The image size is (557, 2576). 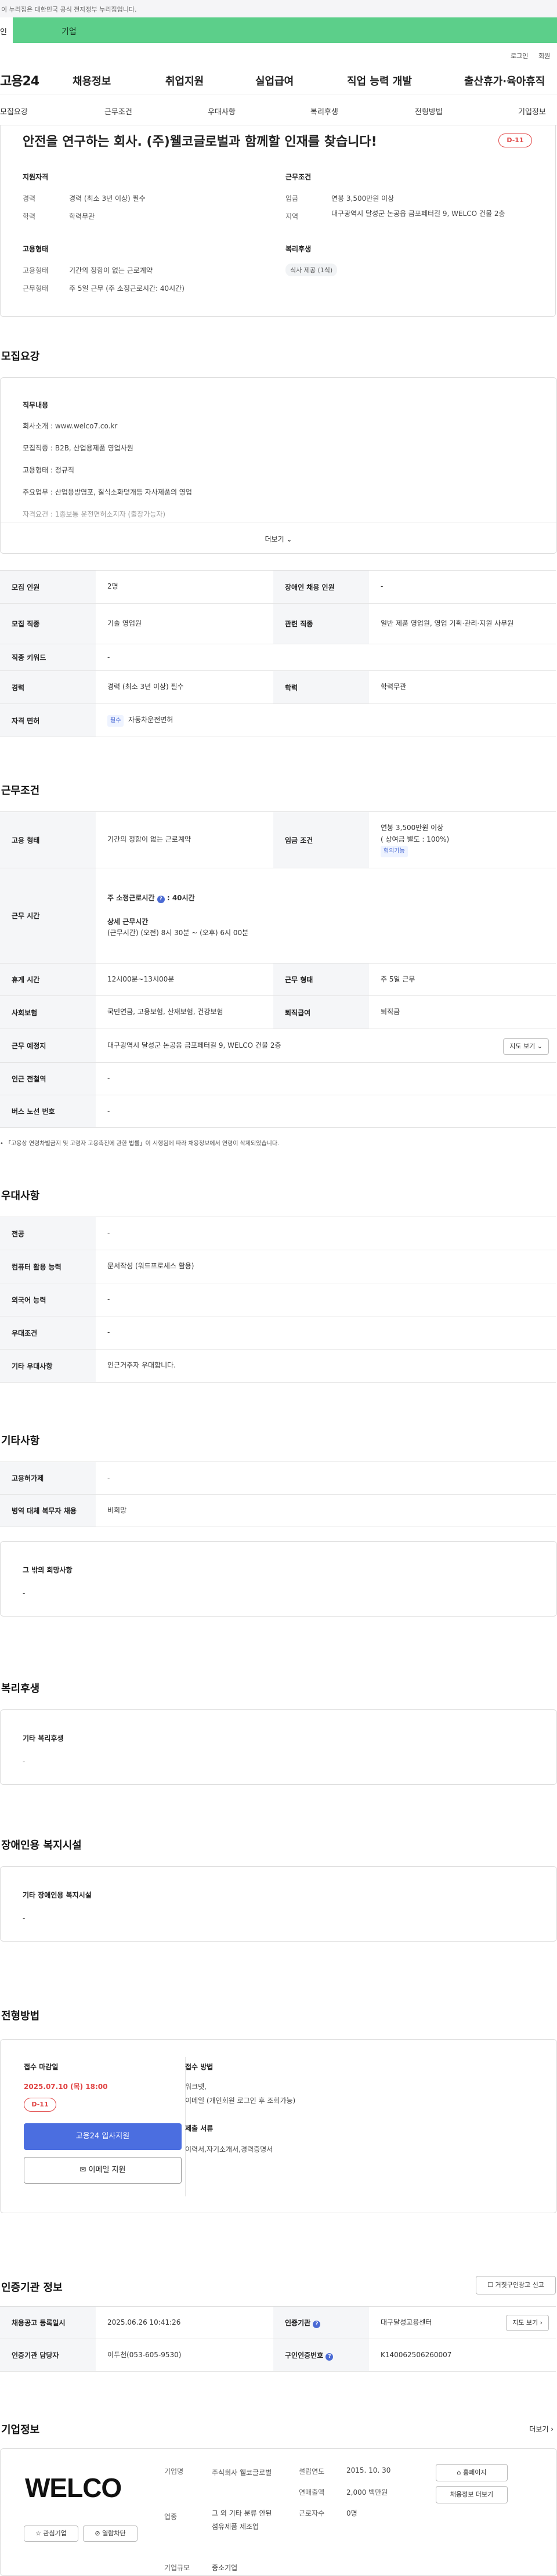 I want to click on welfare-heading: 기타 복리후생, so click(x=43, y=1738).